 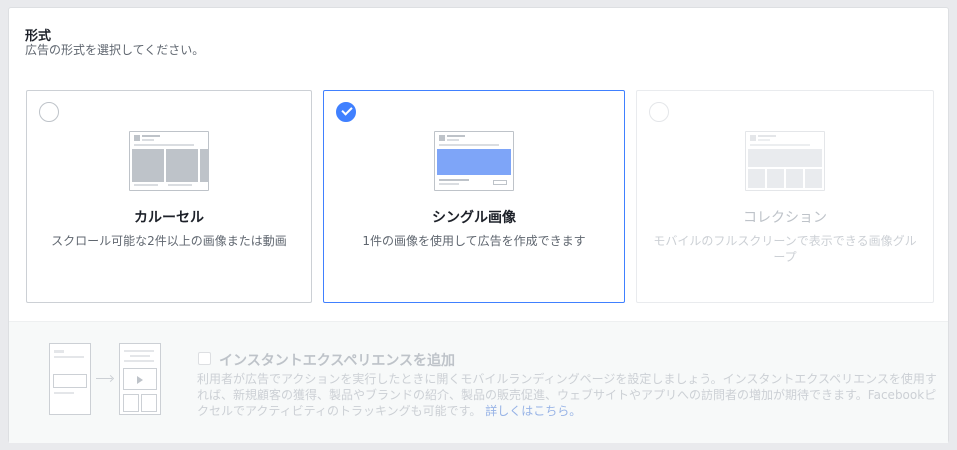 I want to click on format-card-carousel: カルーセル スクロール可能な2件以上の画像または動画, so click(x=169, y=196).